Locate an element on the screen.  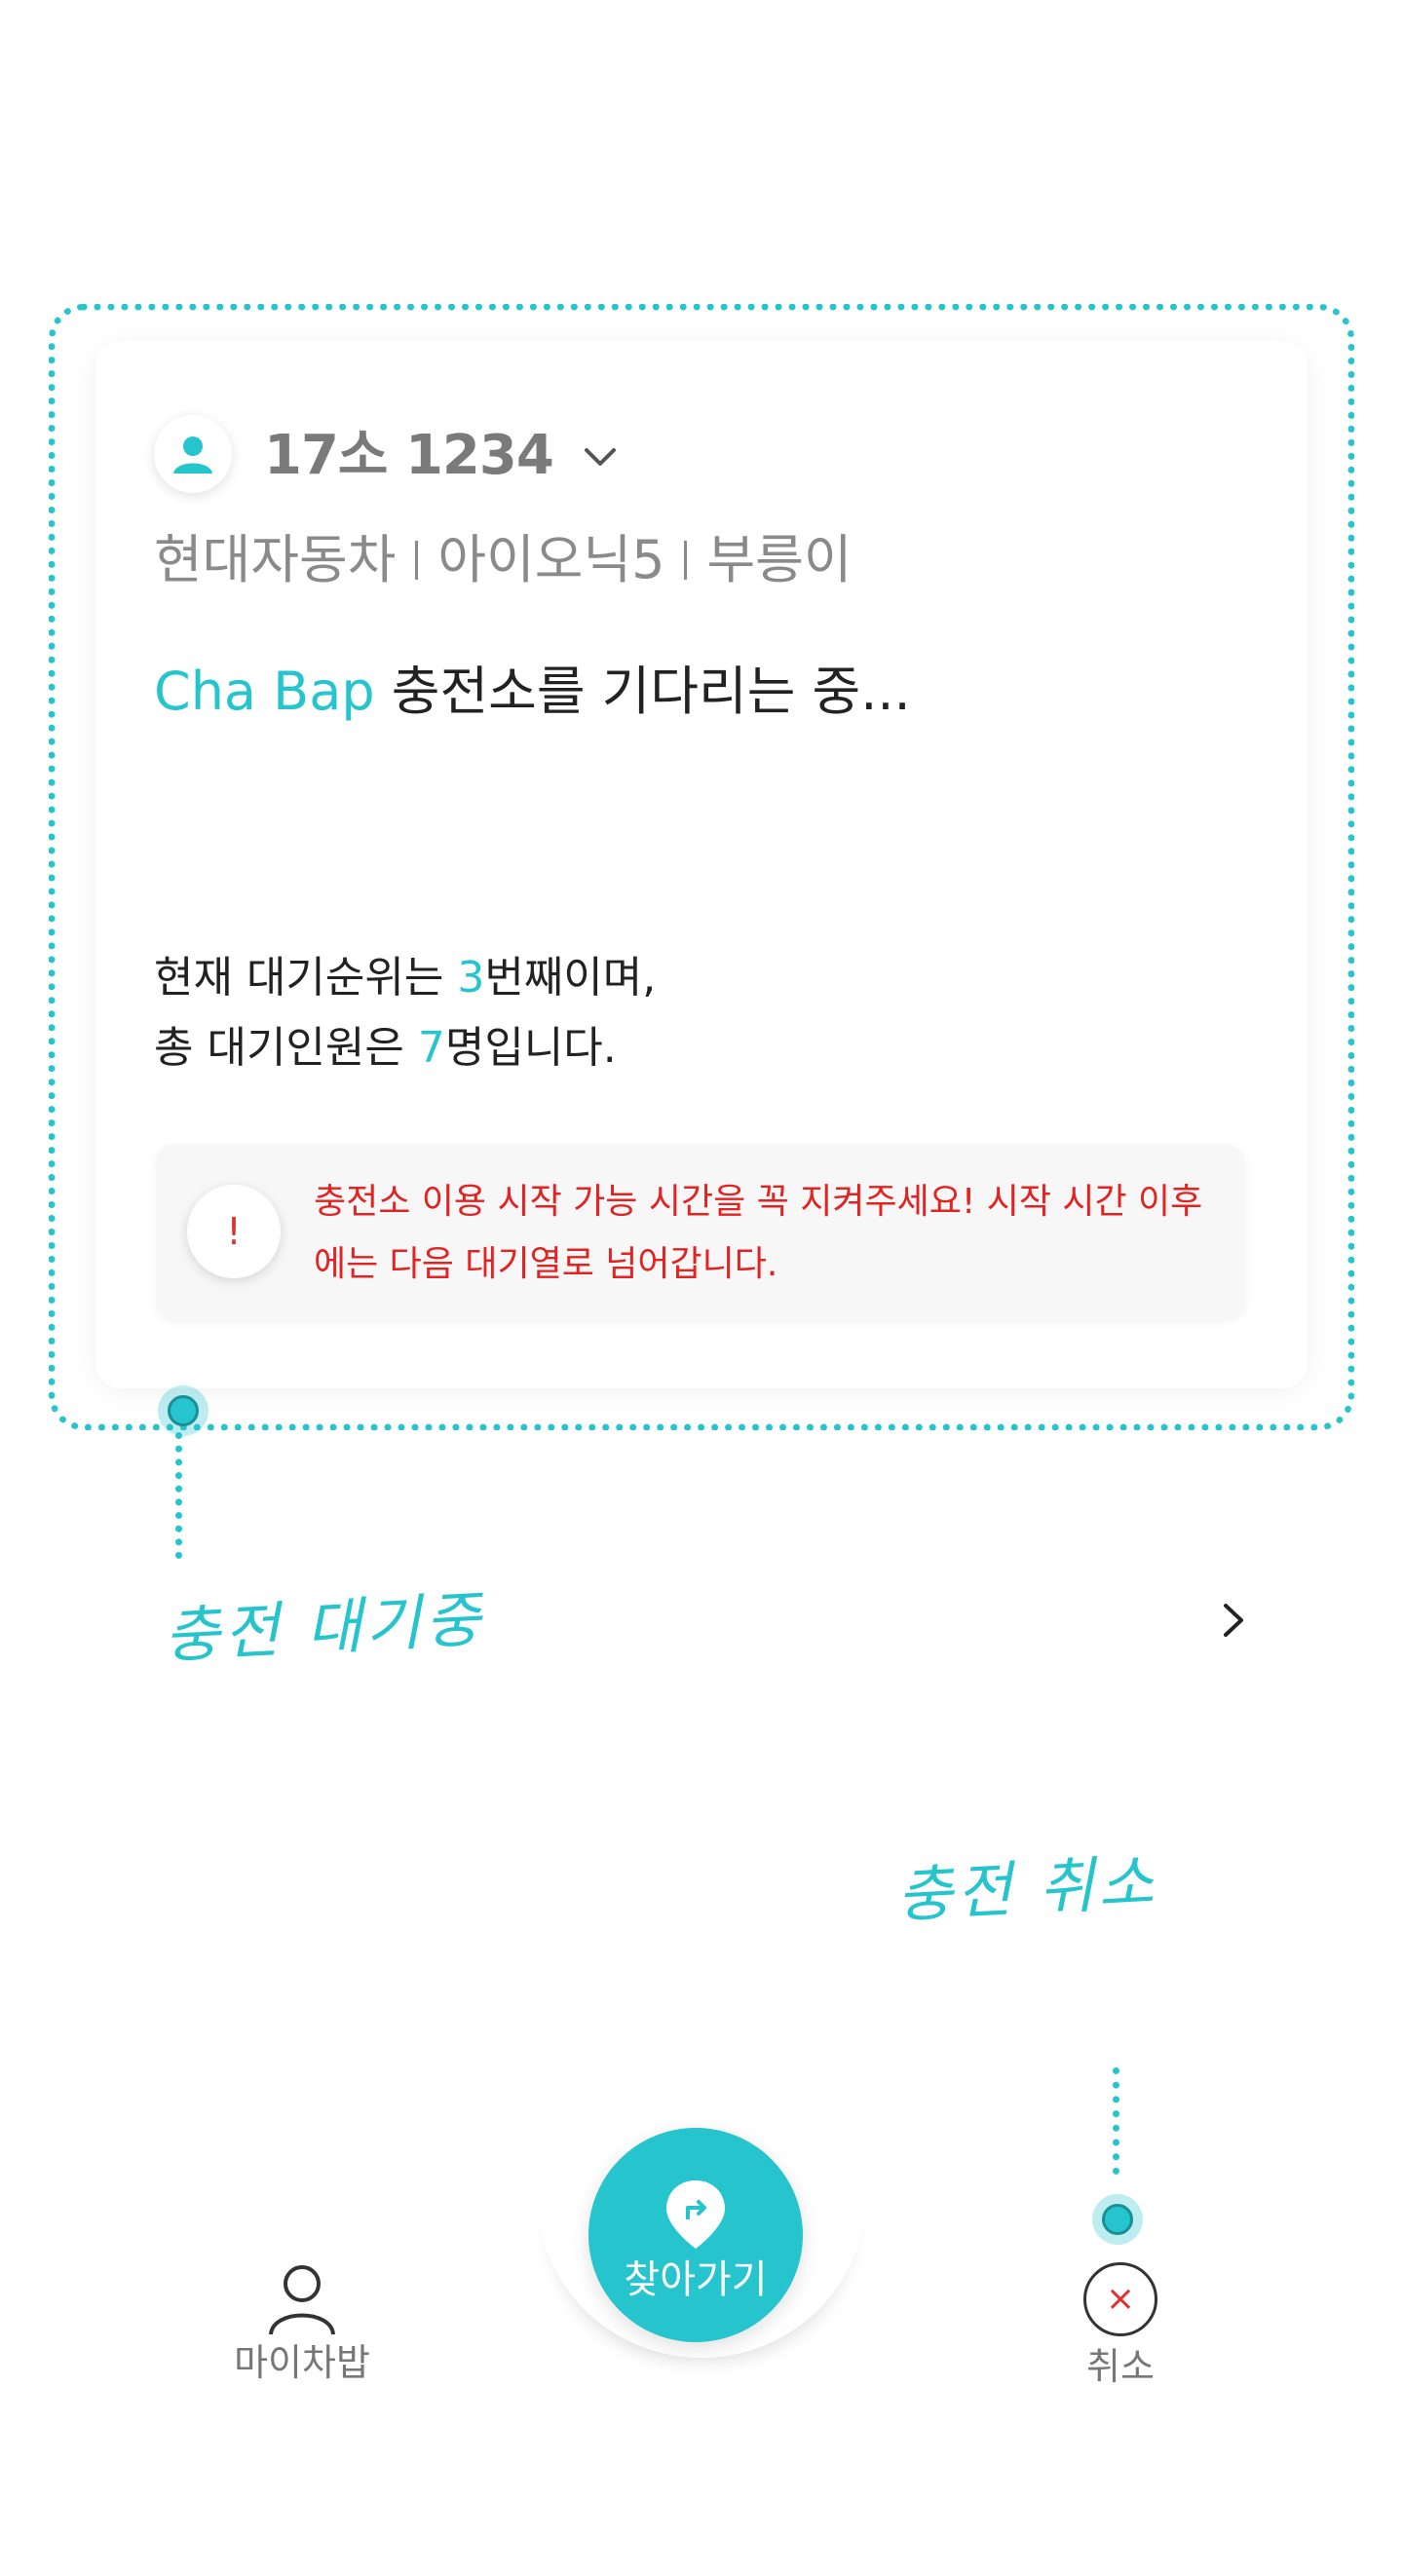
find-way-label: 찾아가기 is located at coordinates (696, 2279).